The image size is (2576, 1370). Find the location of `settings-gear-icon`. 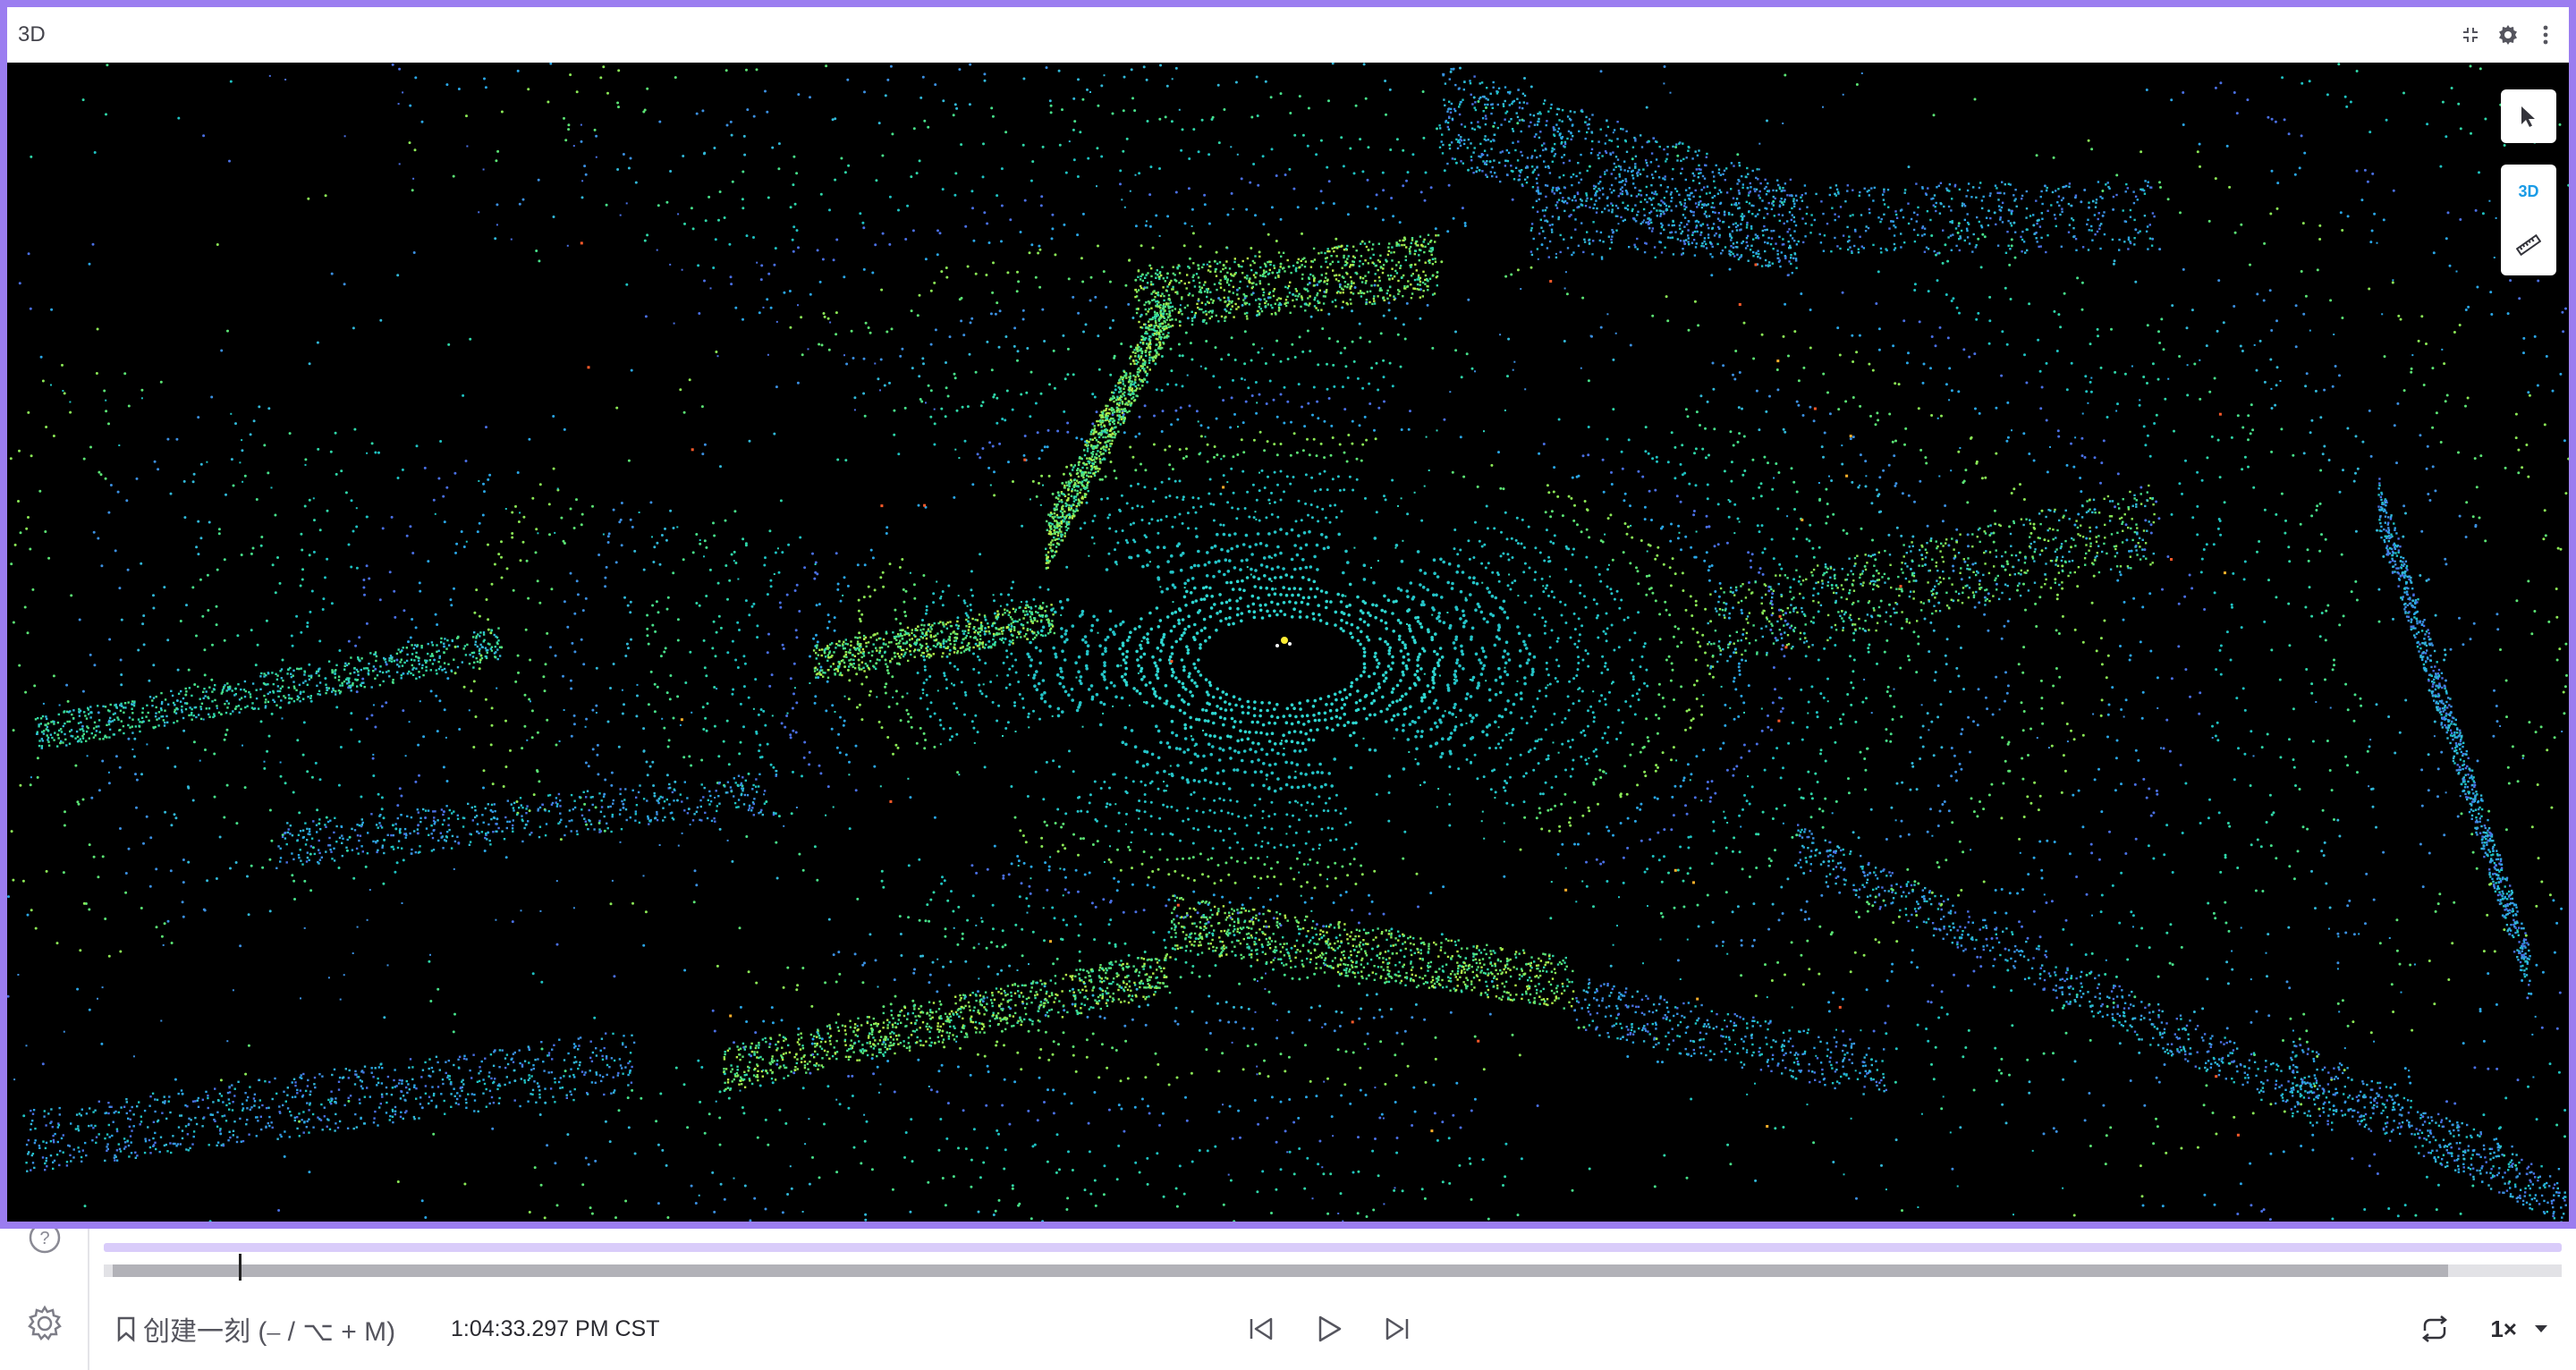

settings-gear-icon is located at coordinates (44, 1323).